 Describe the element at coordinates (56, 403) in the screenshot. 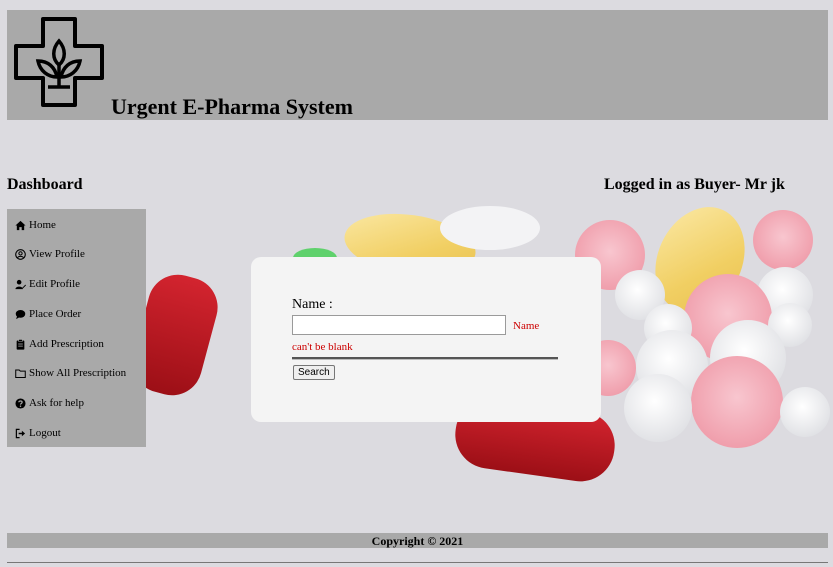

I see `sidebar-item-label: Ask for help` at that location.